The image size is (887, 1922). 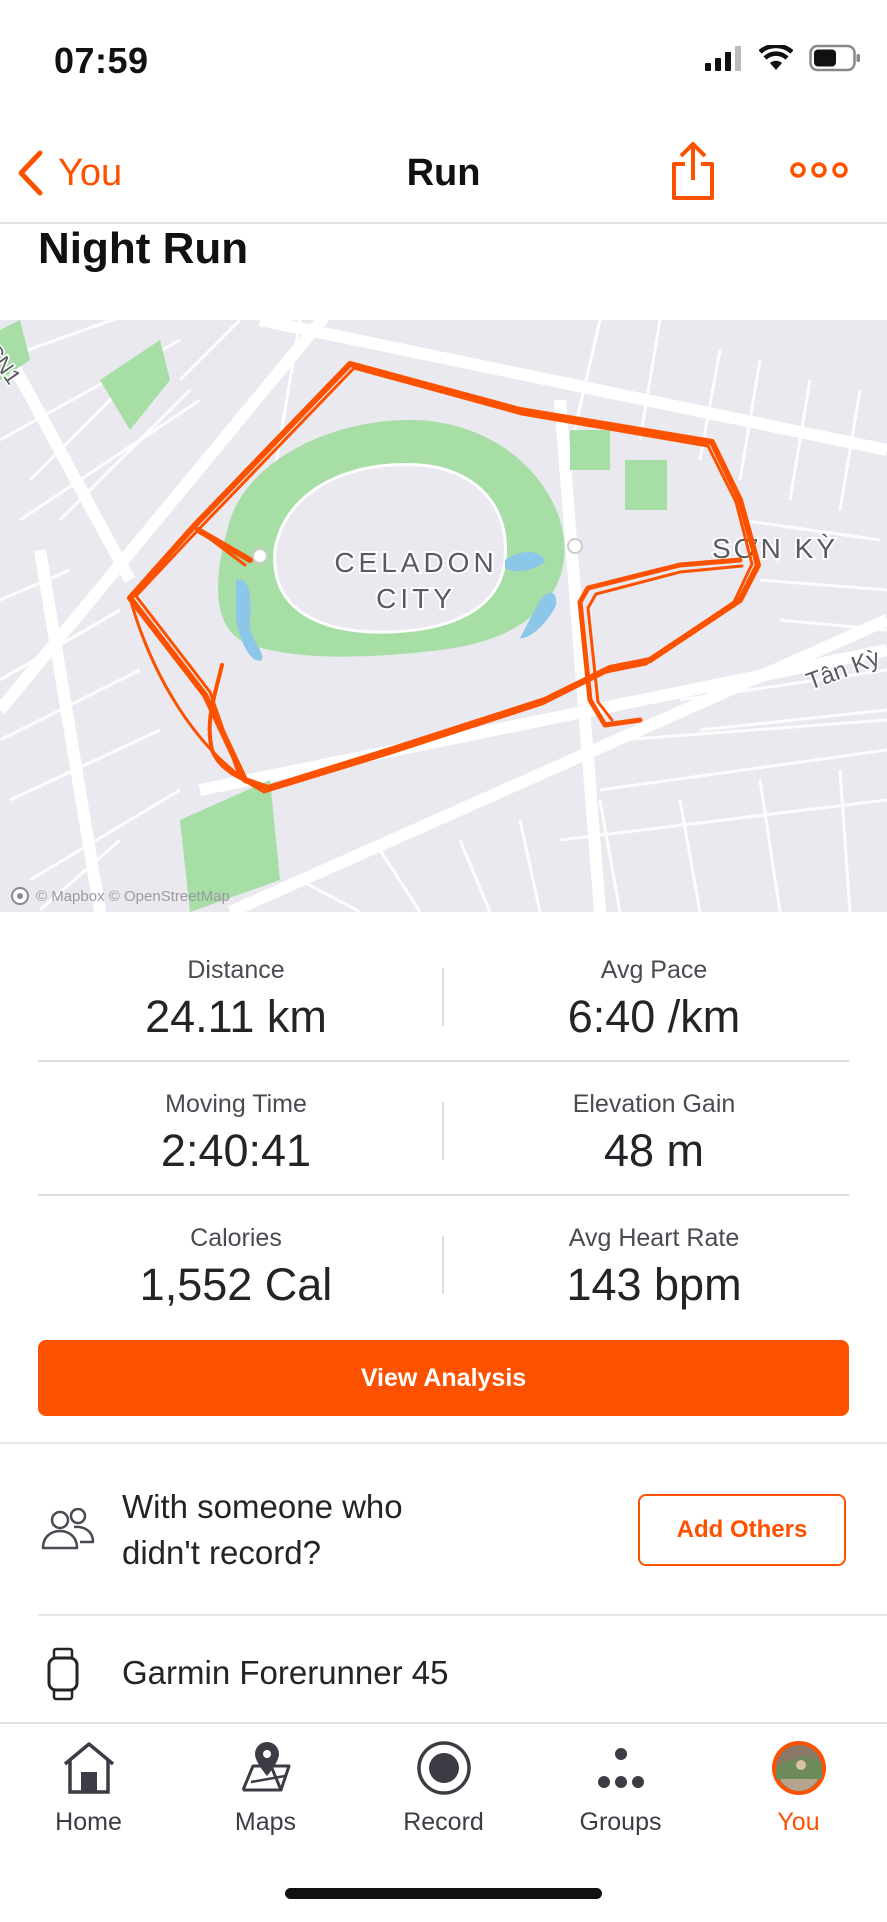 I want to click on map-attribution: © Mapbox © OpenStreetMap, so click(x=120, y=896).